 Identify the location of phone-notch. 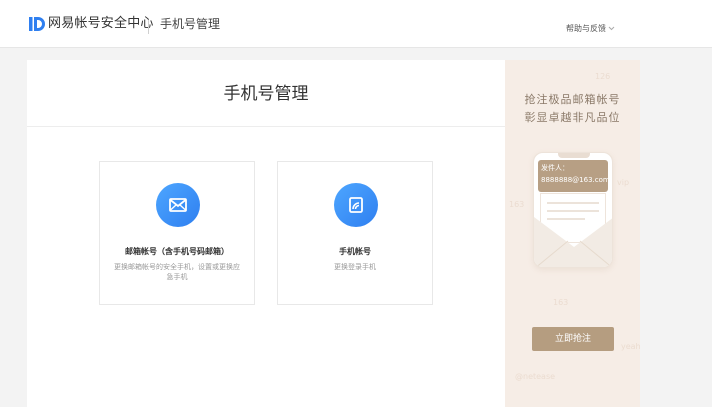
(574, 155).